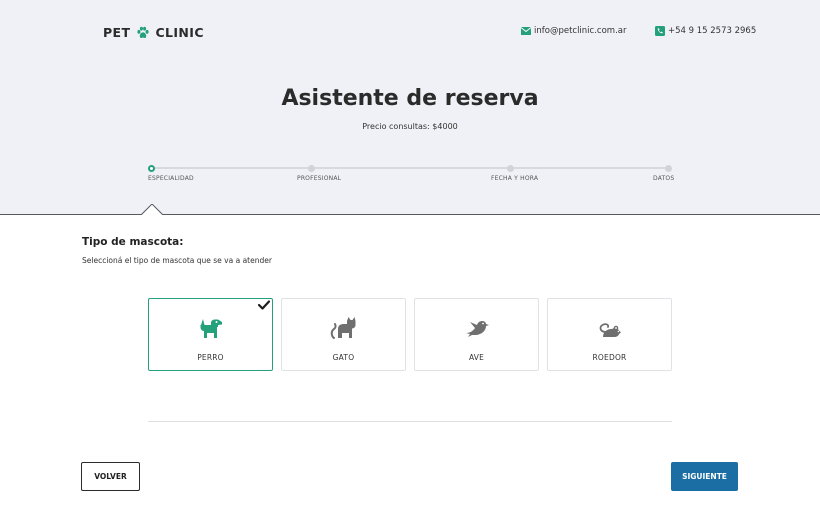  Describe the element at coordinates (410, 214) in the screenshot. I see `hero-divider` at that location.